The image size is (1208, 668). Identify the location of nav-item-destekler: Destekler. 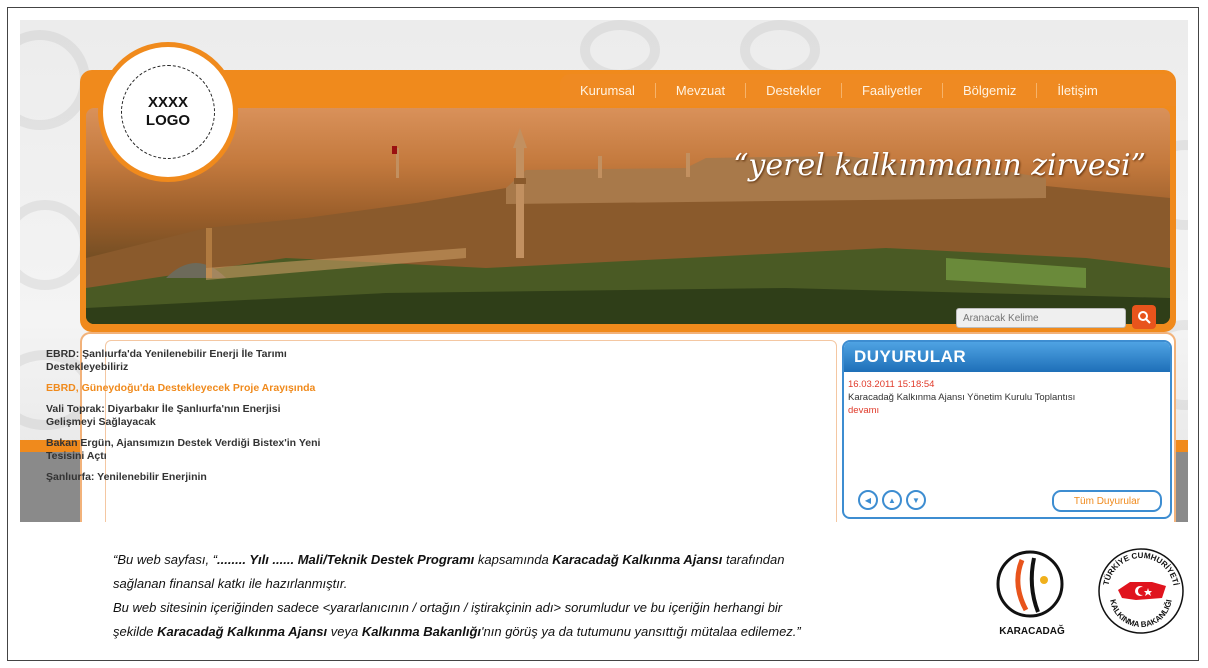
(794, 90).